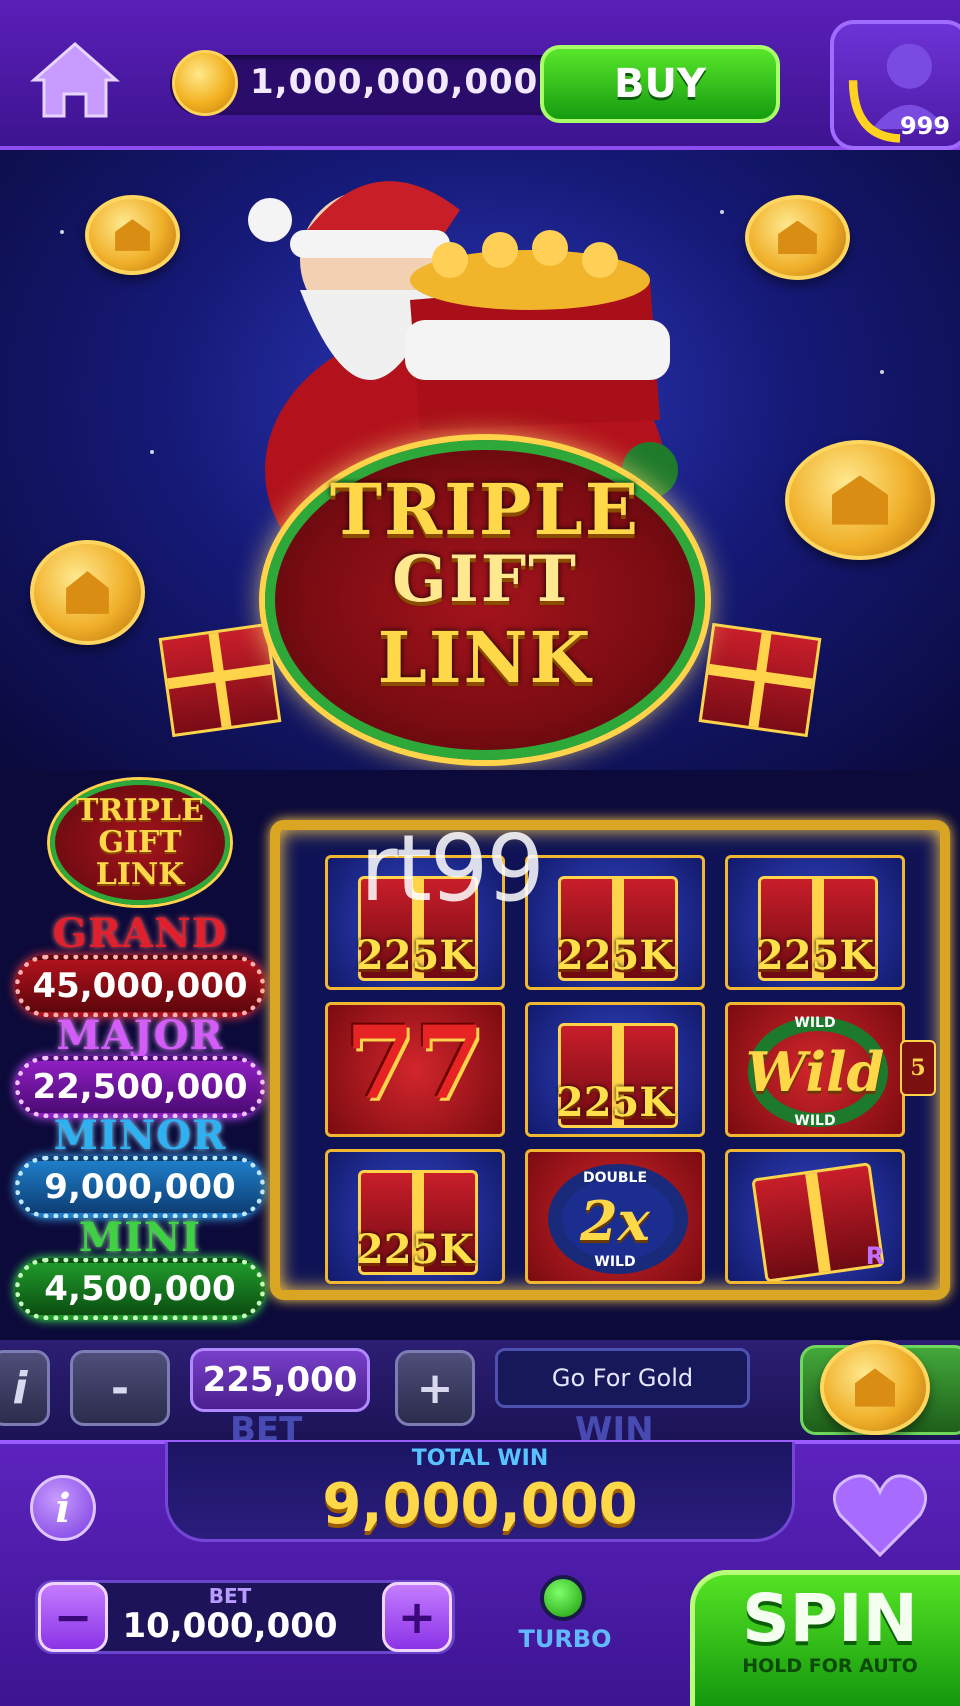  Describe the element at coordinates (73, 1617) in the screenshot. I see `bet-minus-button: −` at that location.